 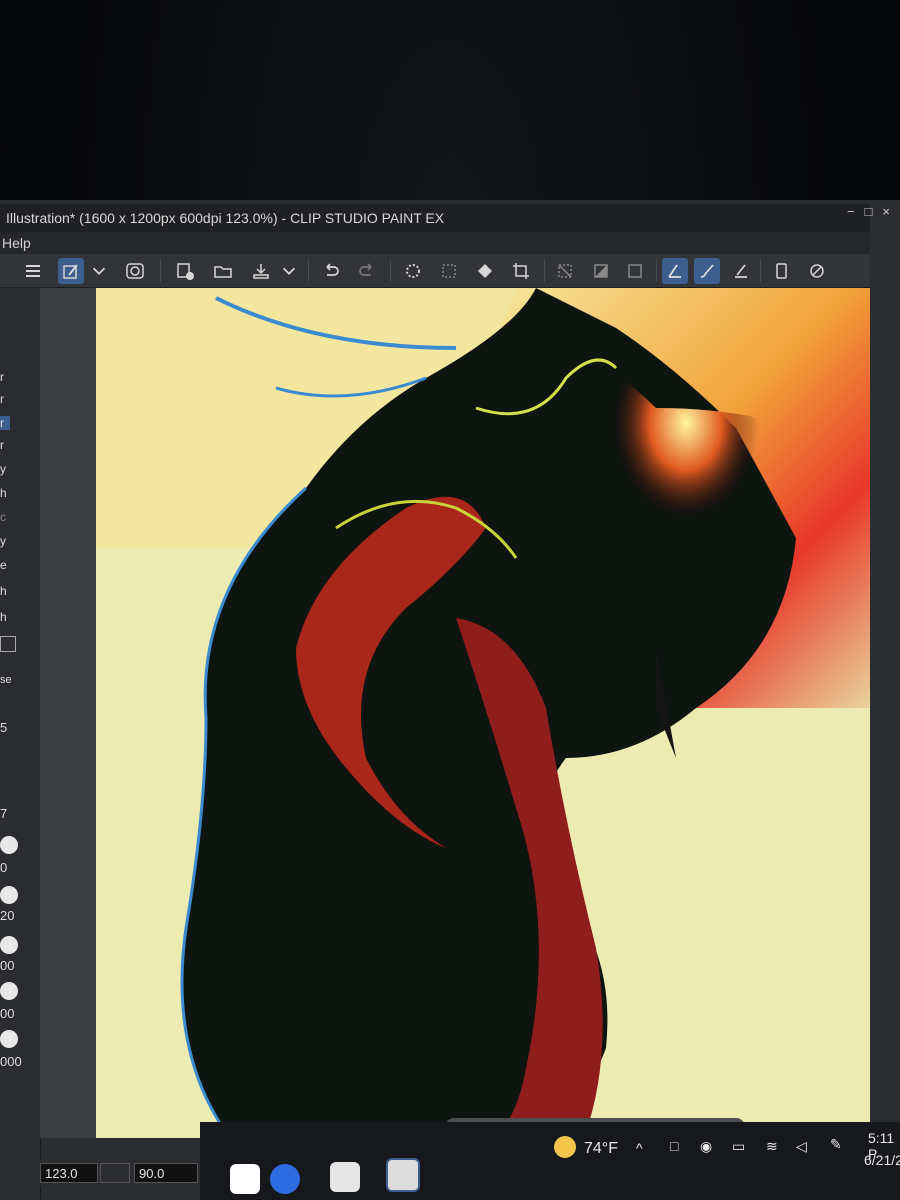 What do you see at coordinates (565, 1147) in the screenshot?
I see `weather-icon` at bounding box center [565, 1147].